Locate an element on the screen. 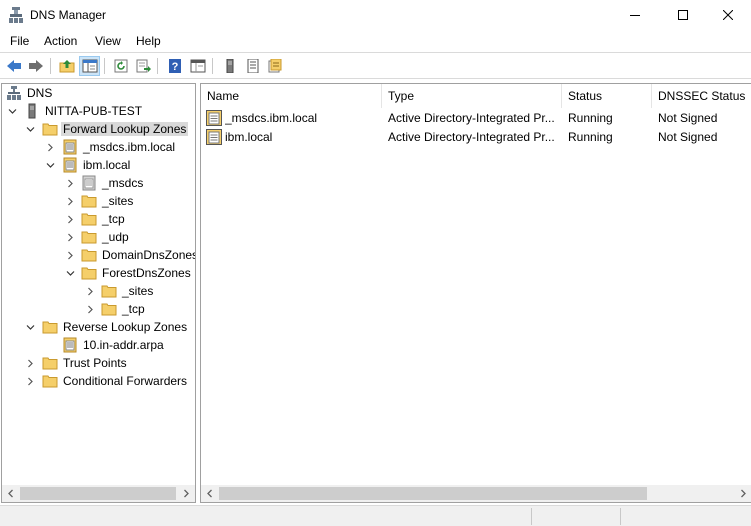  list-horizontal-scrollbar is located at coordinates (476, 493).